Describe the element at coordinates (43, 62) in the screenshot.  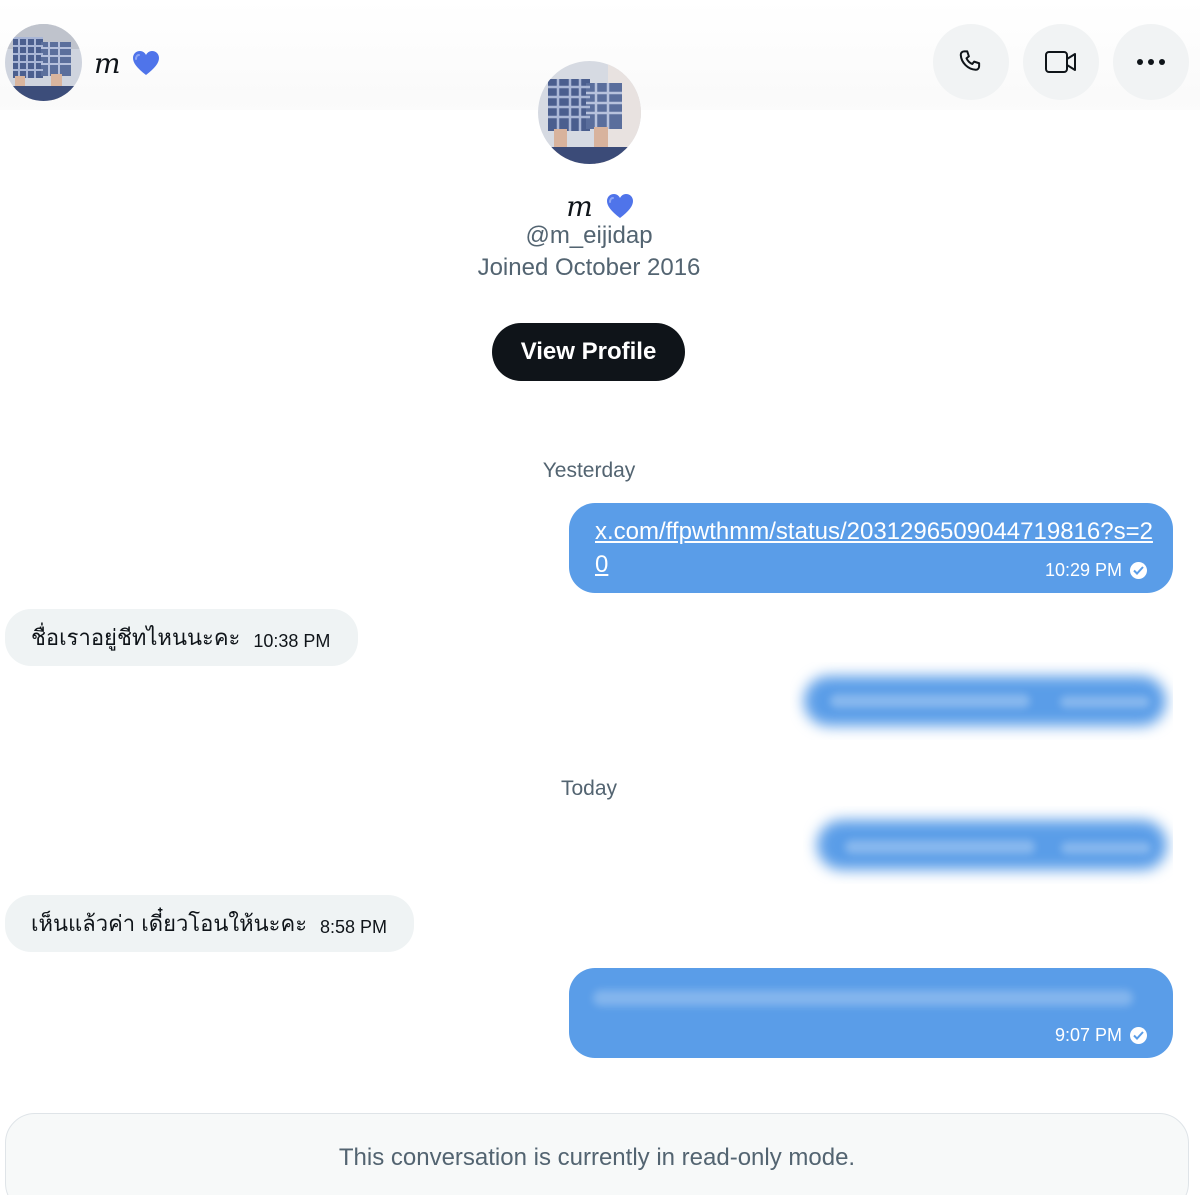
I see `avatar` at that location.